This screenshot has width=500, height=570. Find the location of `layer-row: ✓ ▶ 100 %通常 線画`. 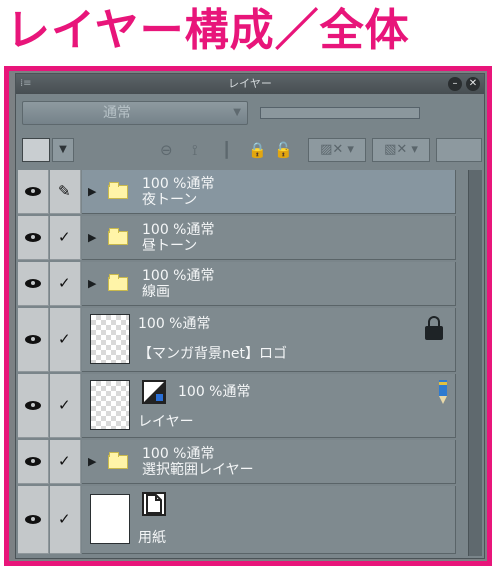

layer-row: ✓ ▶ 100 %通常 線画 is located at coordinates (241, 284).